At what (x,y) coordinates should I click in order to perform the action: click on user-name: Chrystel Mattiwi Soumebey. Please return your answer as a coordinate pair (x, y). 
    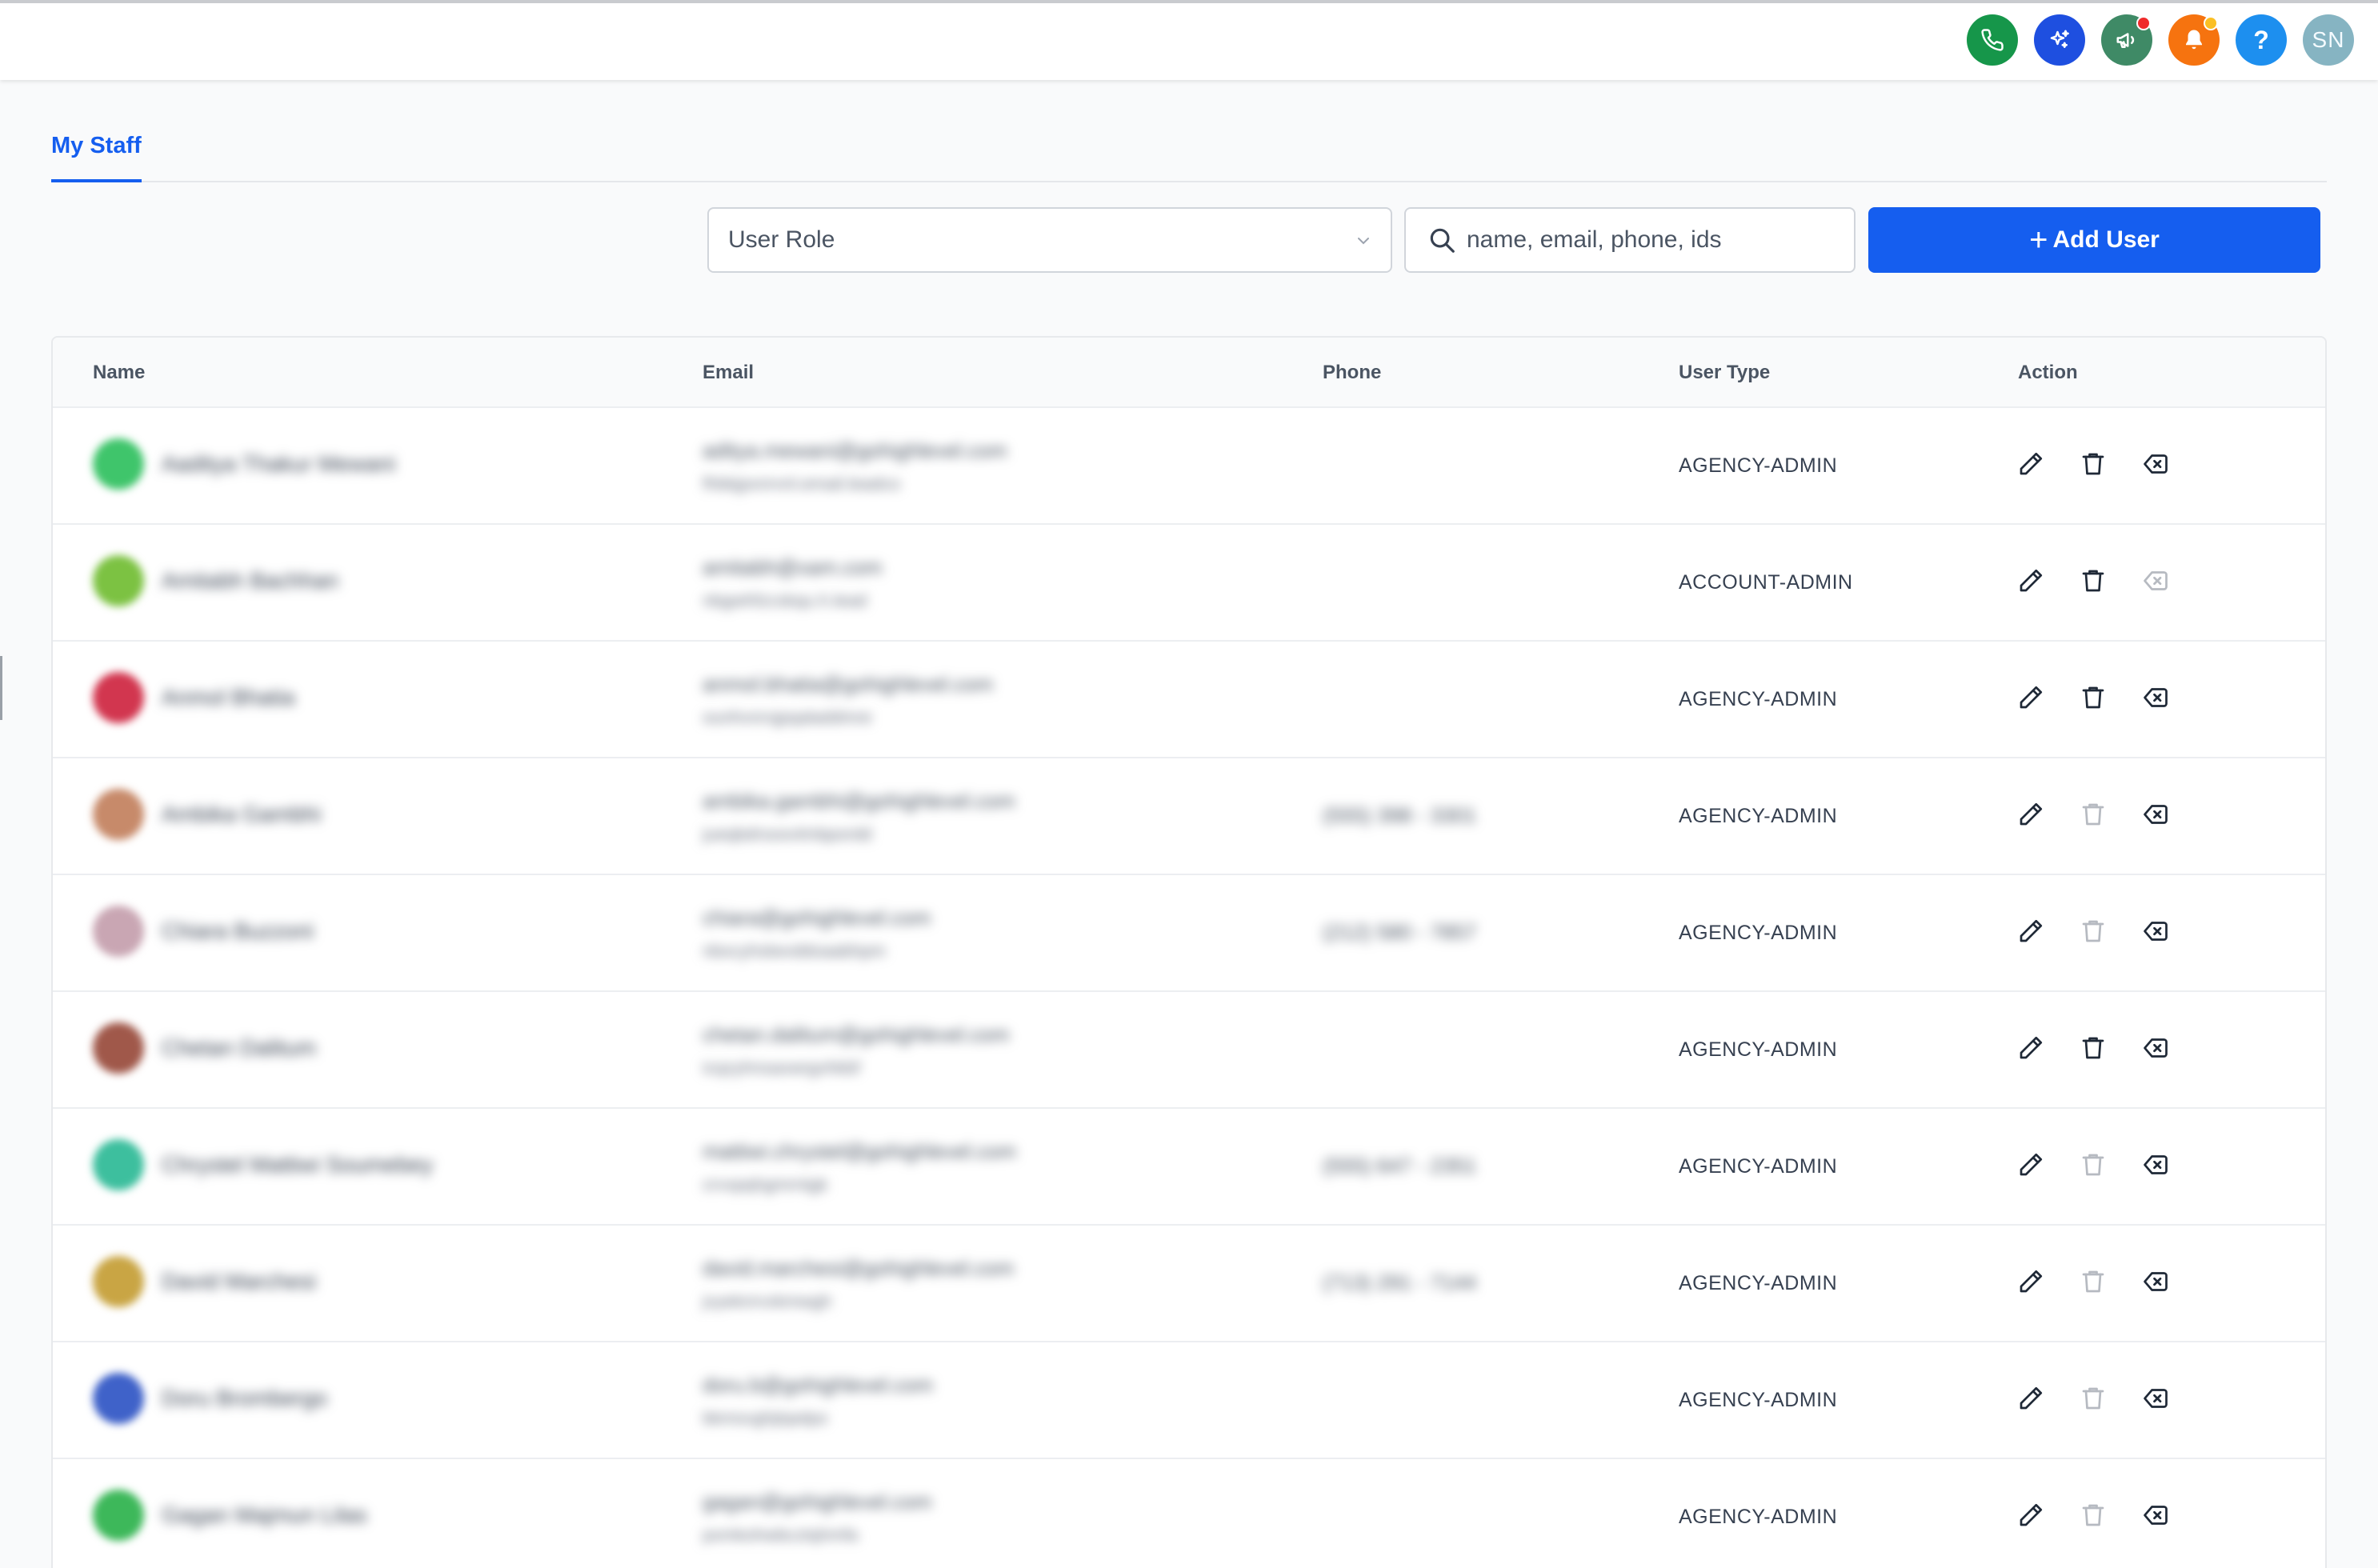
    Looking at the image, I should click on (297, 1165).